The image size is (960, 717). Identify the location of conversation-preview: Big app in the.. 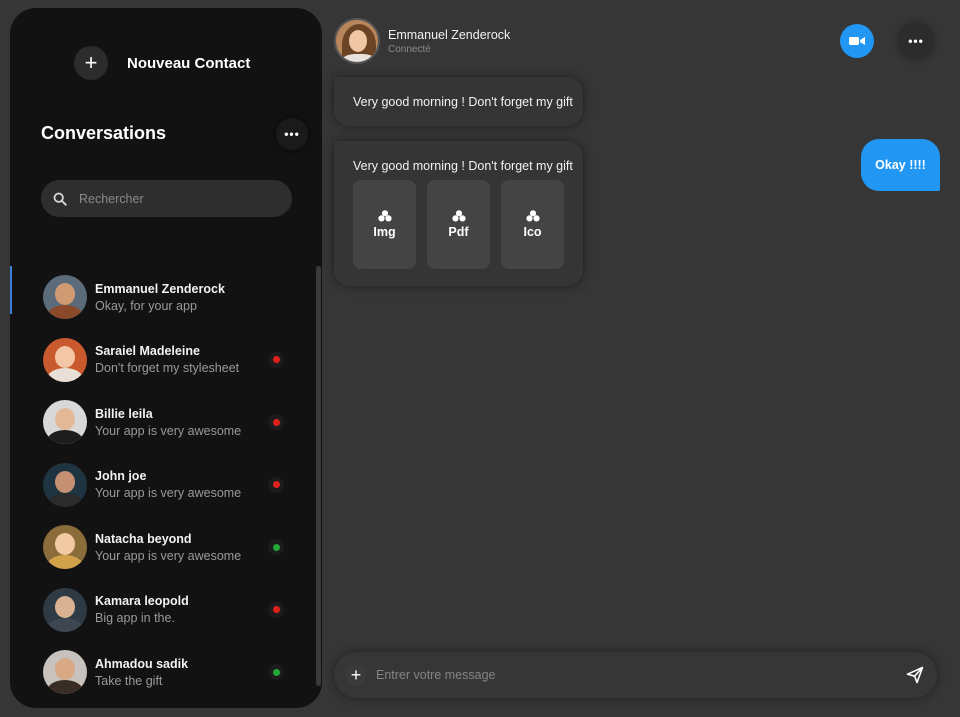
(135, 618).